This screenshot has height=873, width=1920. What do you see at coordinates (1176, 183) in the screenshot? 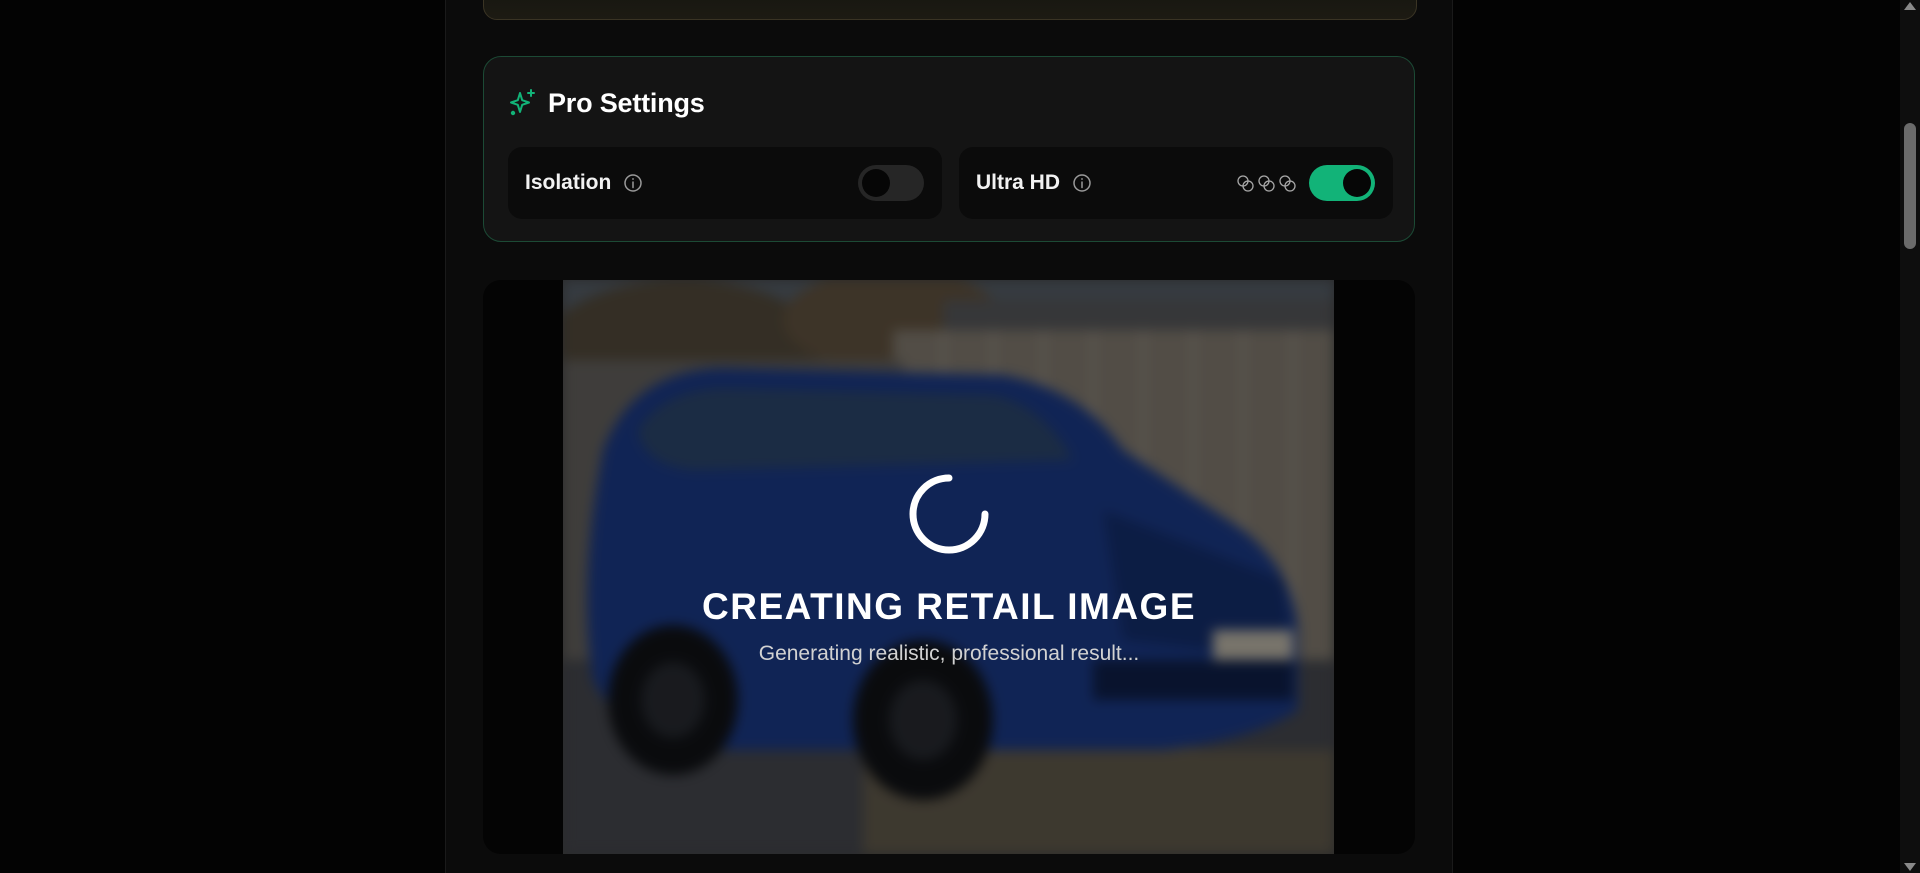
I see `ultra-hd-setting: Ultra HD` at bounding box center [1176, 183].